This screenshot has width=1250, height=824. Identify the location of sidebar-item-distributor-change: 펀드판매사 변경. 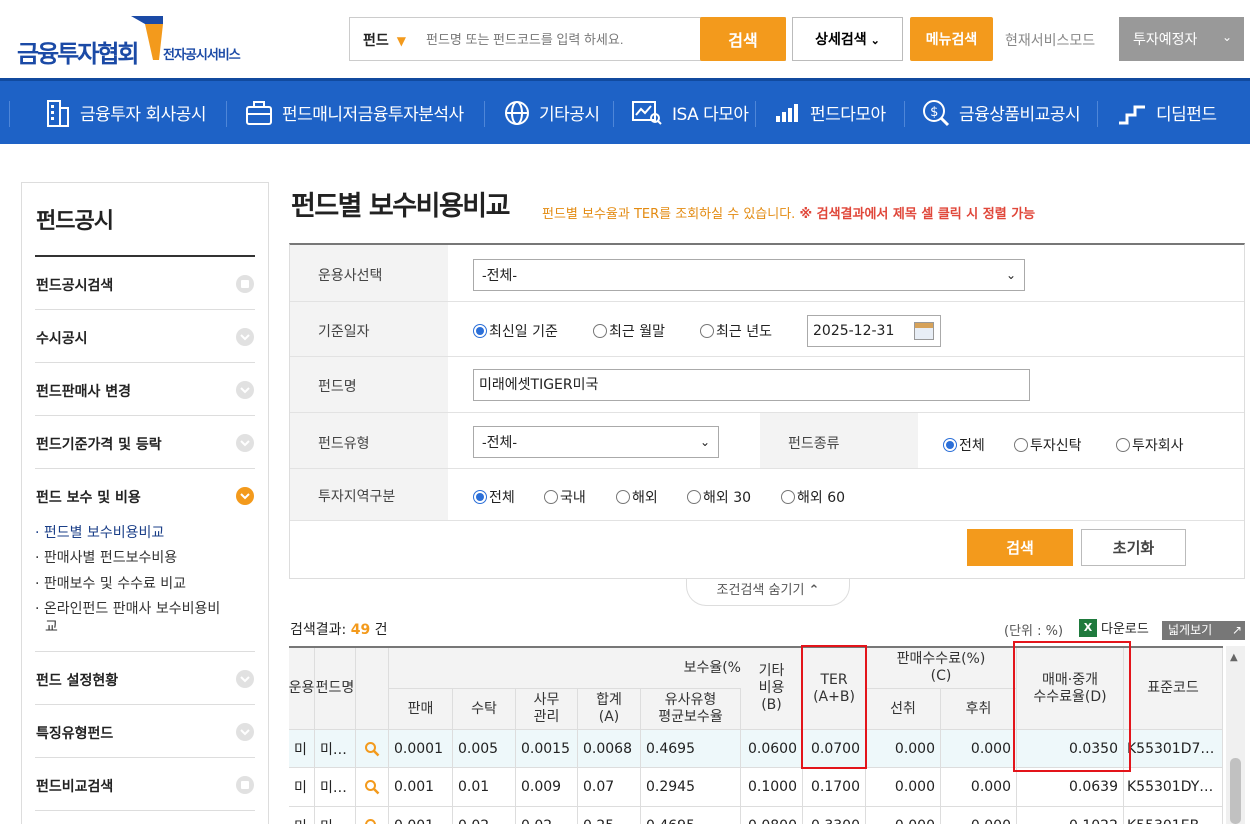
(145, 389).